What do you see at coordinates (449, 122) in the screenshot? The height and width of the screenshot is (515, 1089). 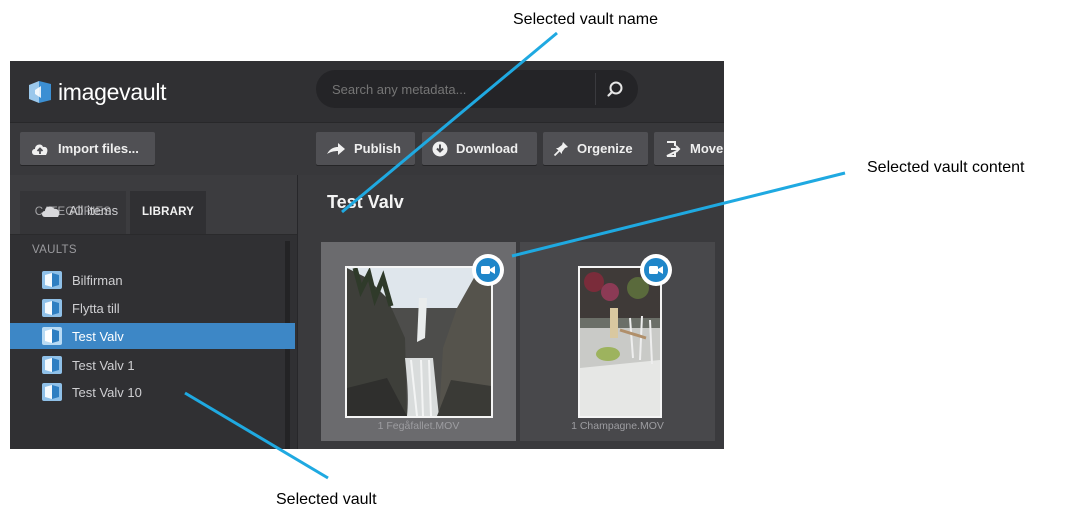 I see `callout-line-vault-name` at bounding box center [449, 122].